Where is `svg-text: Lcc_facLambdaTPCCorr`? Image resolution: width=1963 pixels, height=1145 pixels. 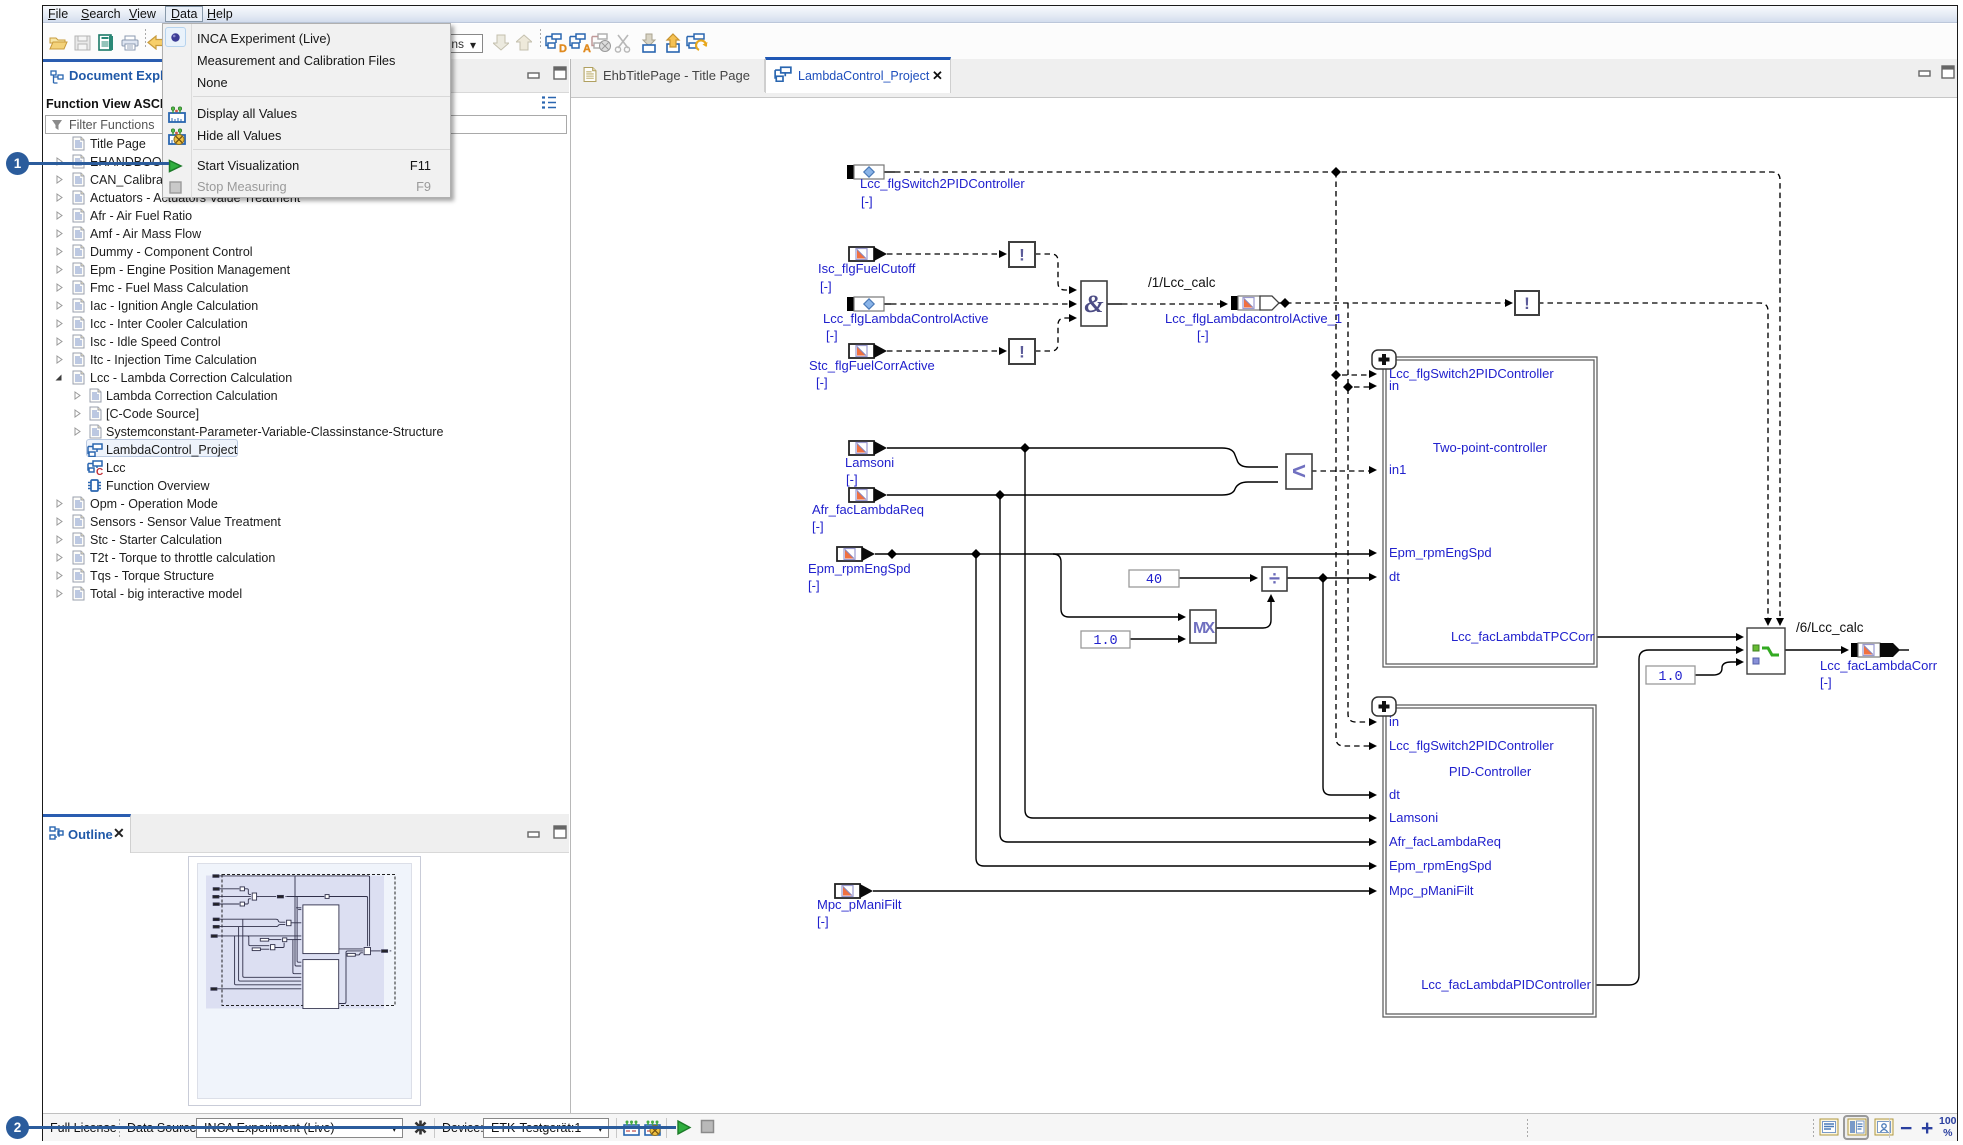
svg-text: Lcc_facLambdaTPCCorr is located at coordinates (1523, 636).